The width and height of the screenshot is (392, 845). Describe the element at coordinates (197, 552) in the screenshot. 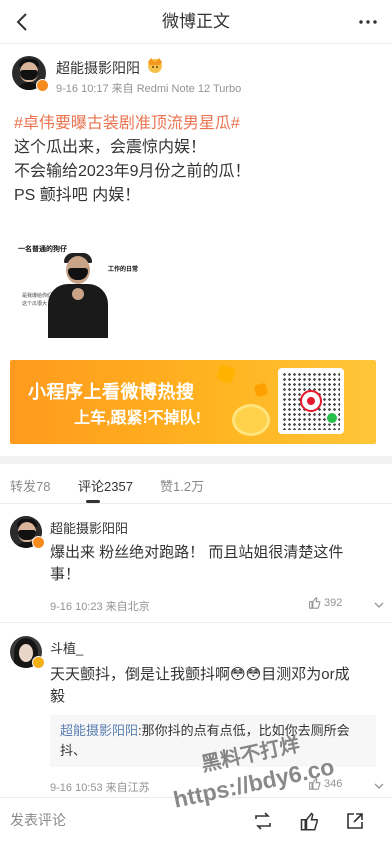

I see `comment-line: 爆出来 粉丝绝对跑路！ 而且站姐很清楚这件` at that location.